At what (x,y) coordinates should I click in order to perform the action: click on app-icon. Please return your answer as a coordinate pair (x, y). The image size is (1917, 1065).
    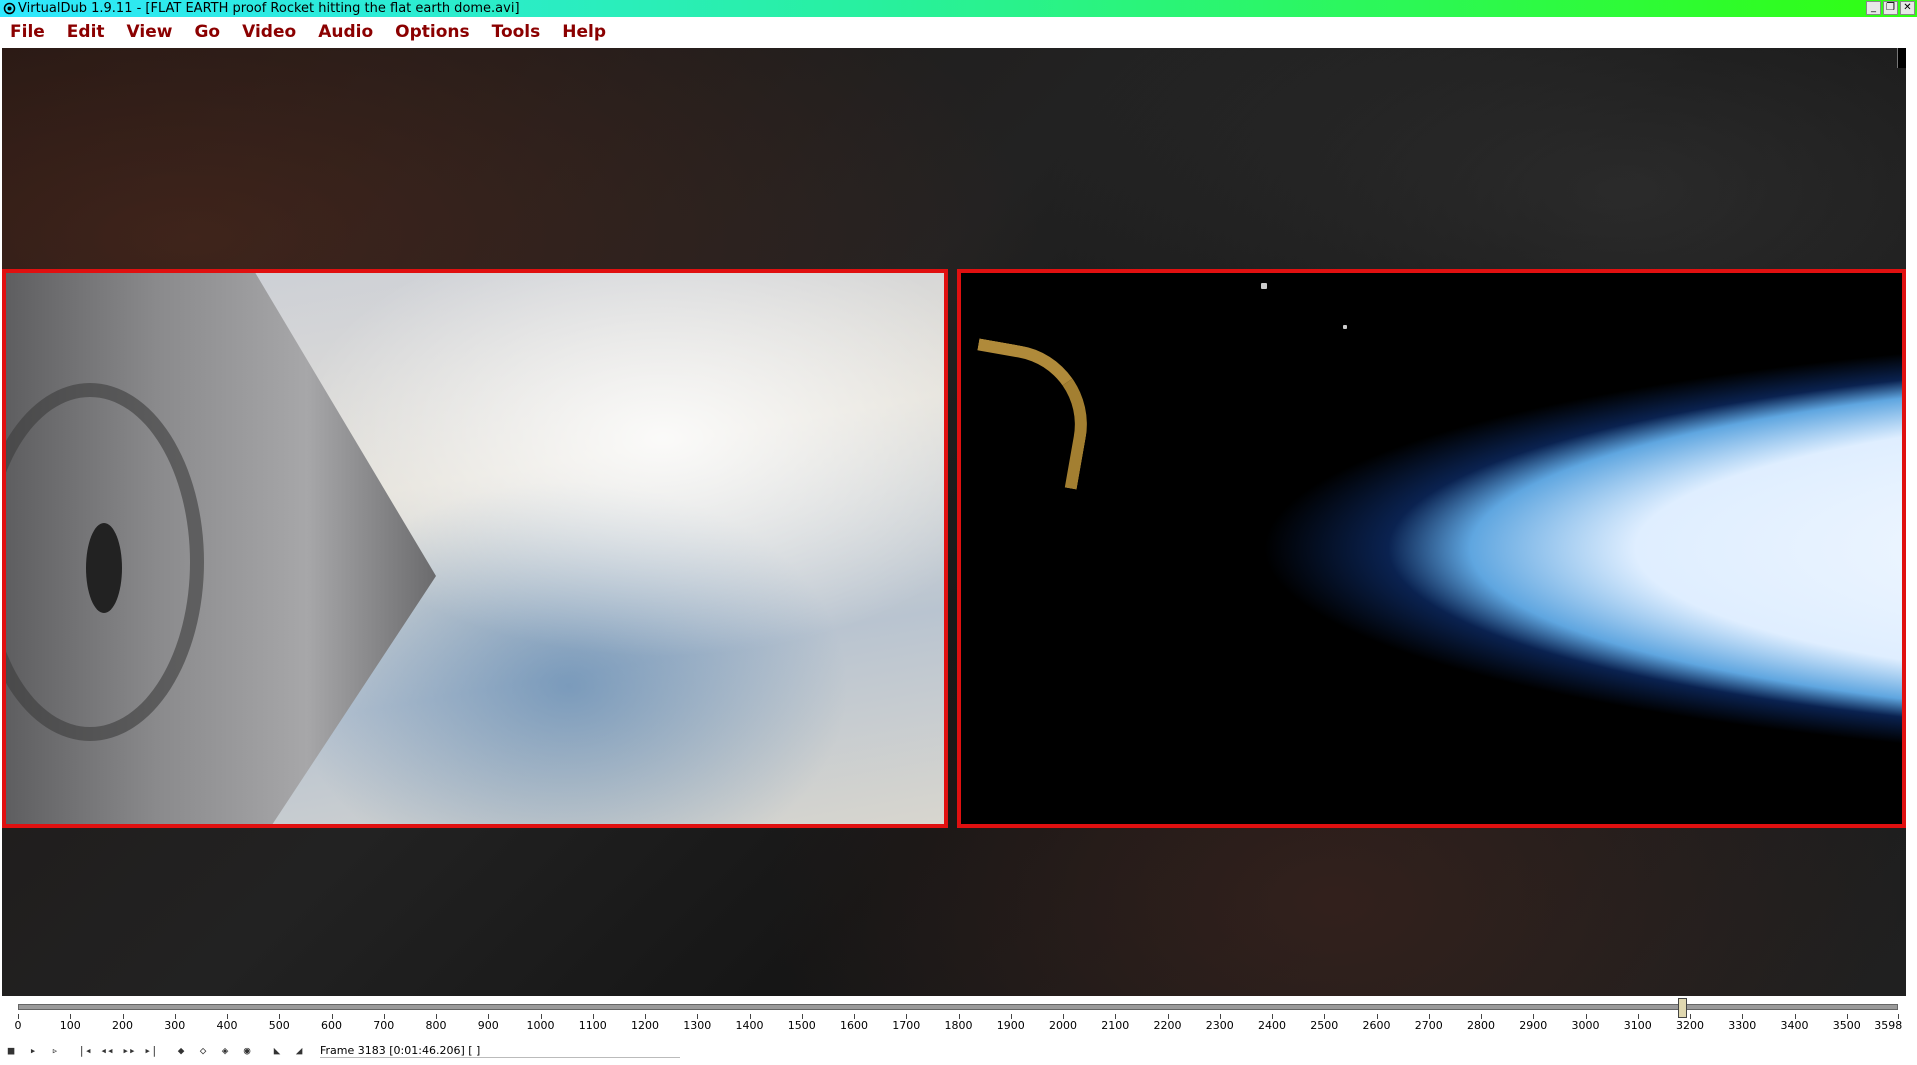
    Looking at the image, I should click on (9, 9).